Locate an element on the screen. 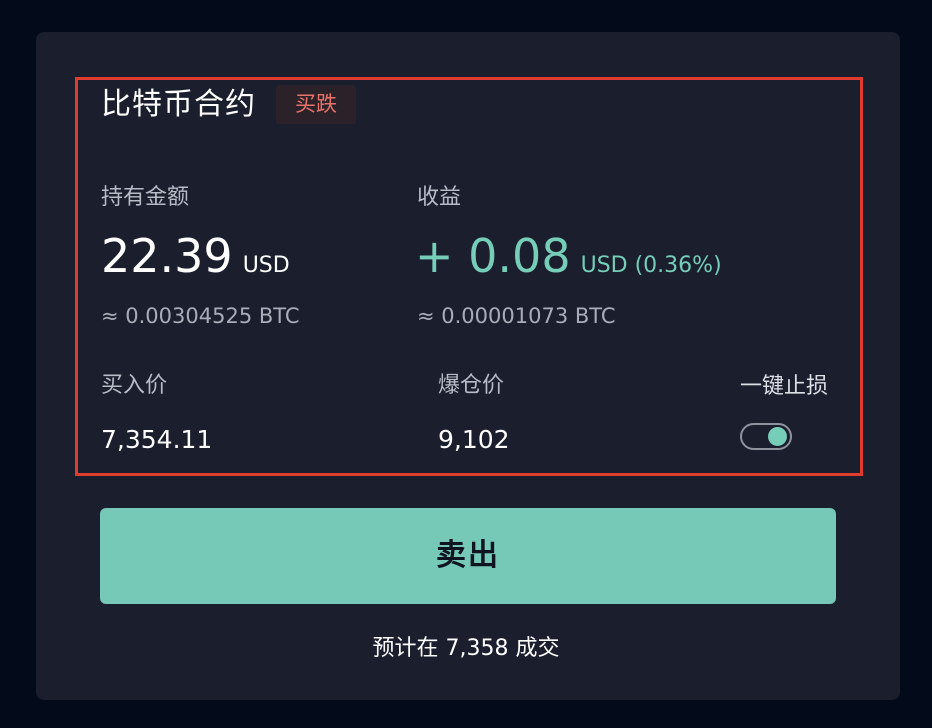  liquidation-price-label: 爆仓价 is located at coordinates (471, 385).